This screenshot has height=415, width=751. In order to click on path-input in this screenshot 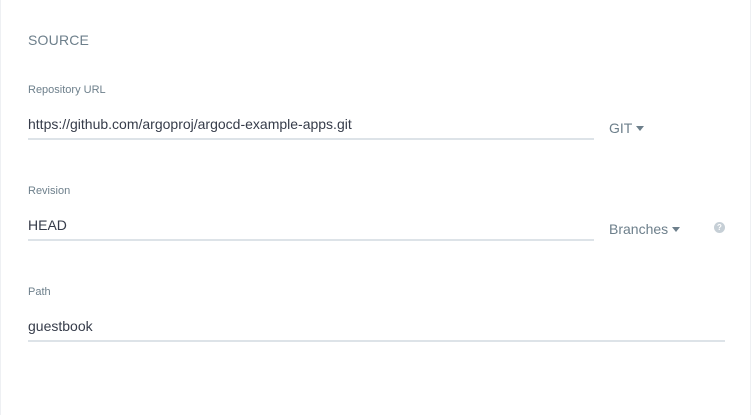, I will do `click(376, 327)`.